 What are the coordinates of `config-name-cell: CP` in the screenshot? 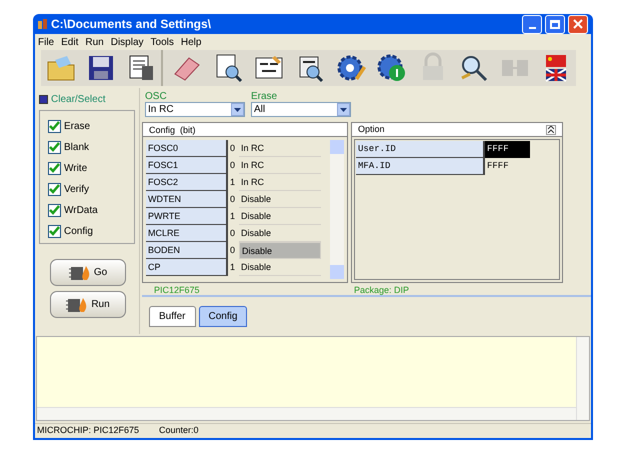 It's located at (187, 267).